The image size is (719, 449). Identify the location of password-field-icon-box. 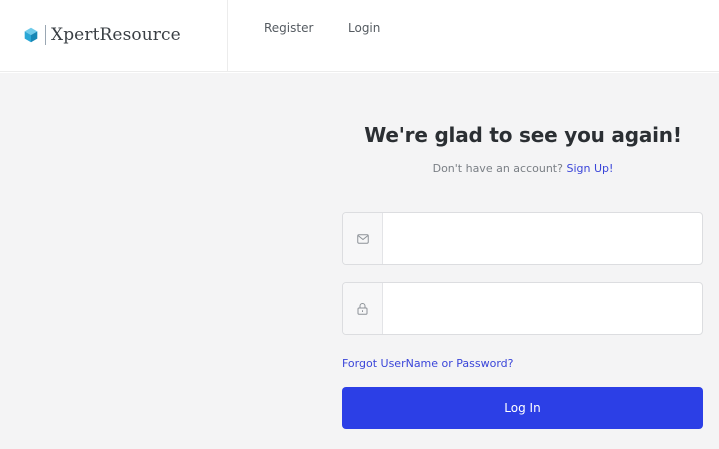
(363, 308).